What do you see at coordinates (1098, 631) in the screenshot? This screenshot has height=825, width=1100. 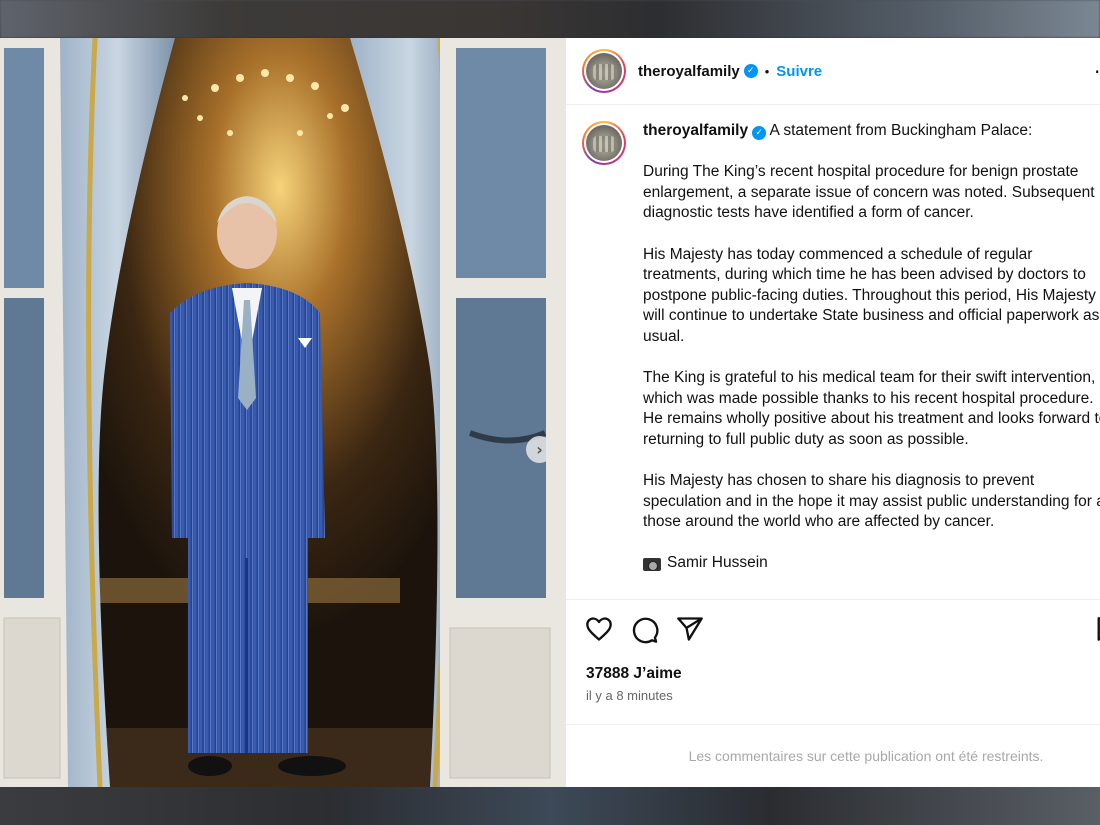 I see `bookmark-icon` at bounding box center [1098, 631].